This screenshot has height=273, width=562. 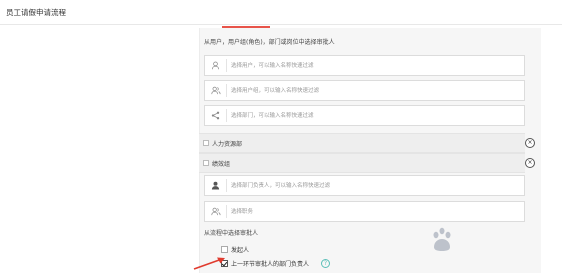 I want to click on user-select-field, so click(x=364, y=65).